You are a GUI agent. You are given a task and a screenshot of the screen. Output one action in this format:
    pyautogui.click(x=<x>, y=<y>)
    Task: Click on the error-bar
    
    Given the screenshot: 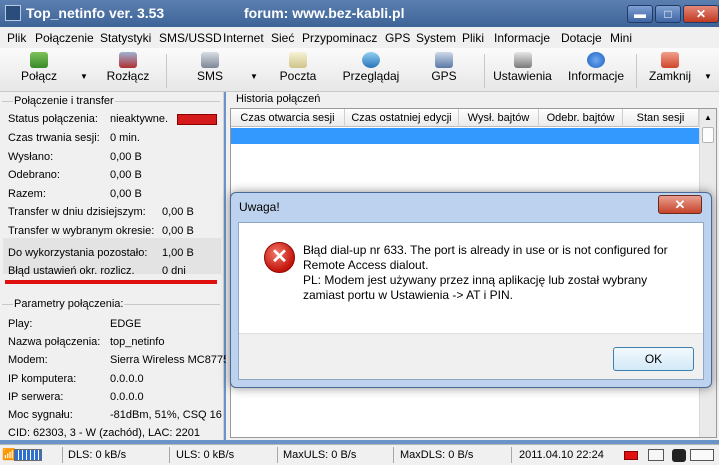 What is the action you would take?
    pyautogui.click(x=111, y=282)
    